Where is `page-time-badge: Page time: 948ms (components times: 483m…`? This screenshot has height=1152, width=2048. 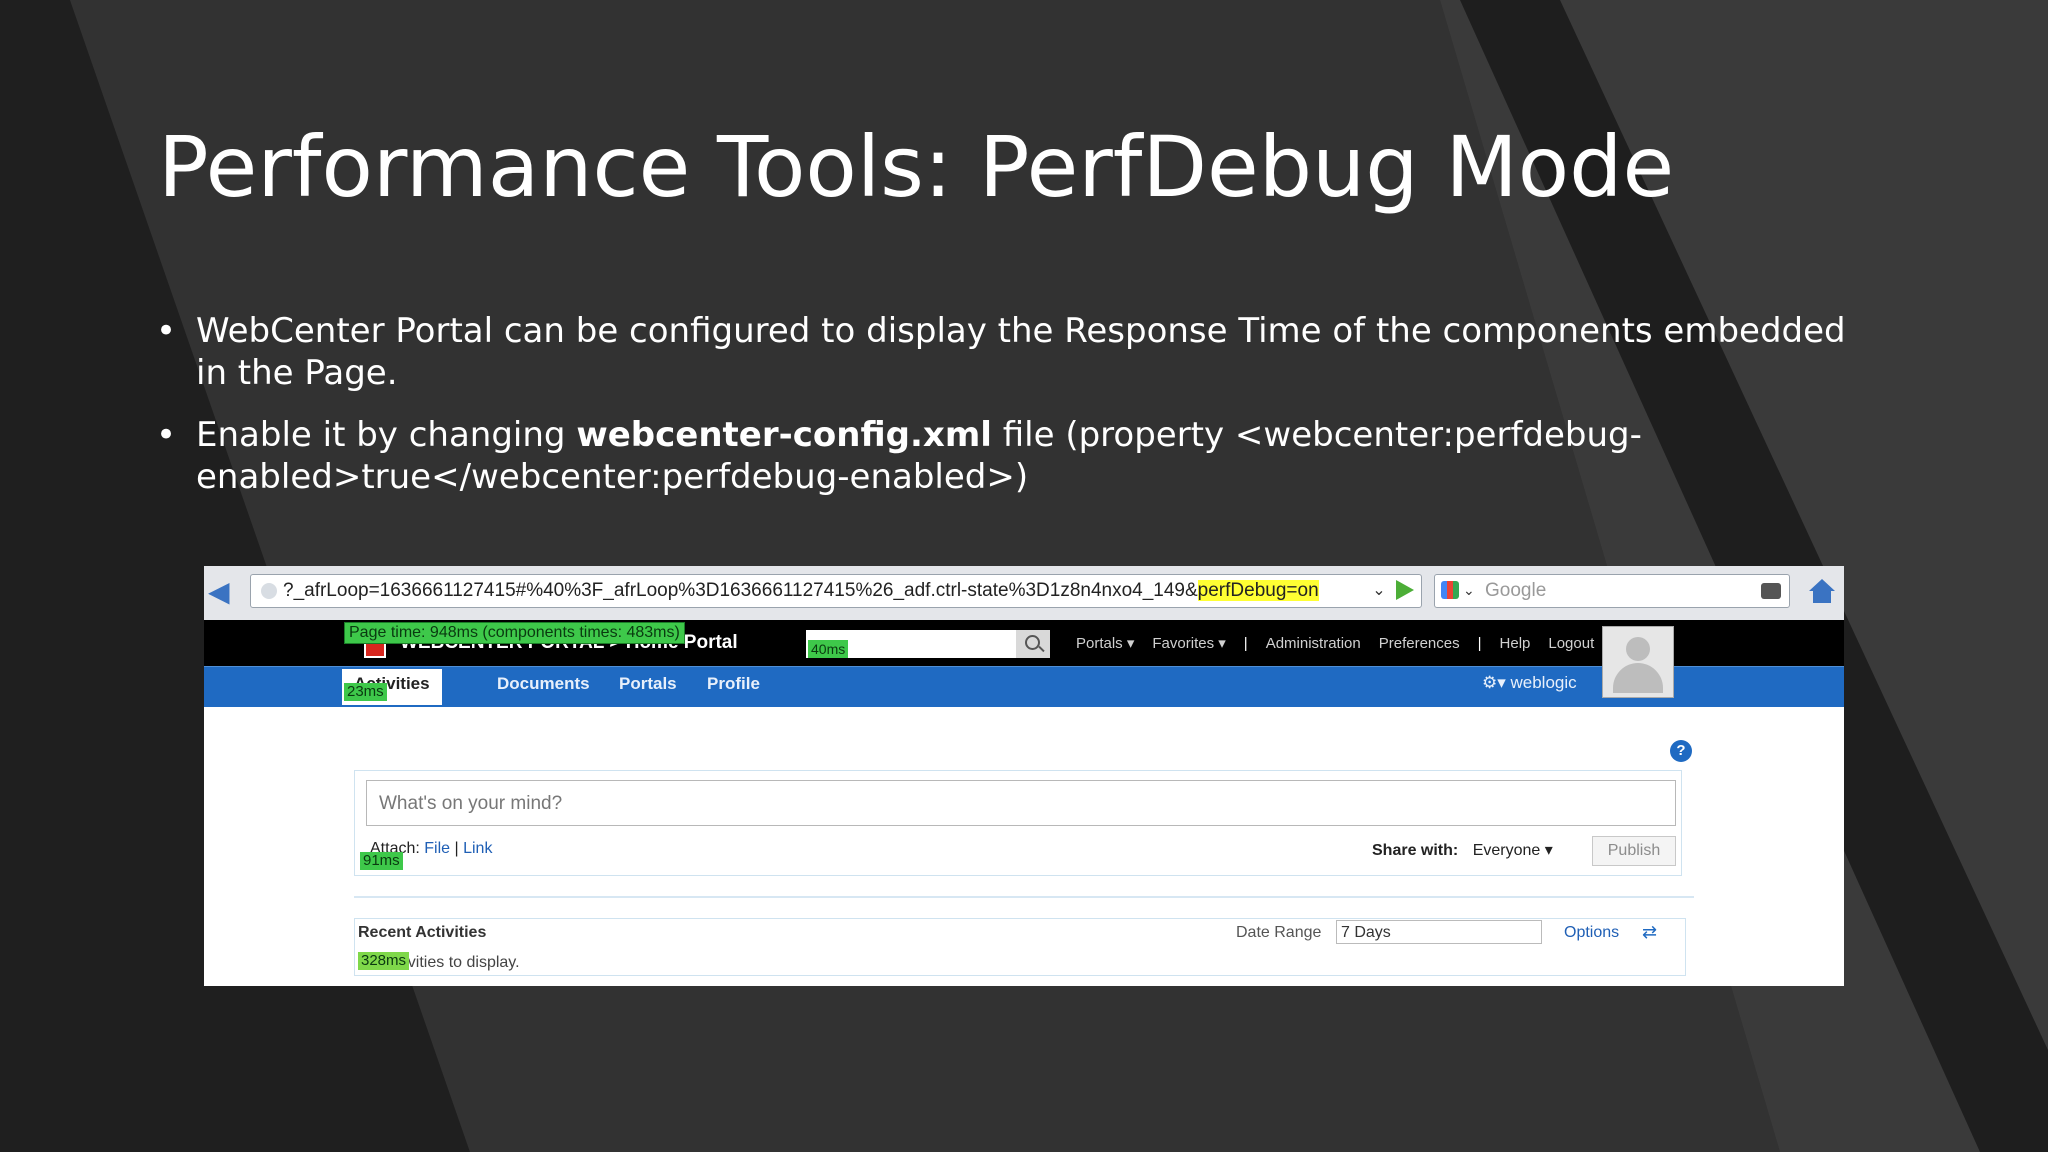
page-time-badge: Page time: 948ms (components times: 483m… is located at coordinates (514, 633).